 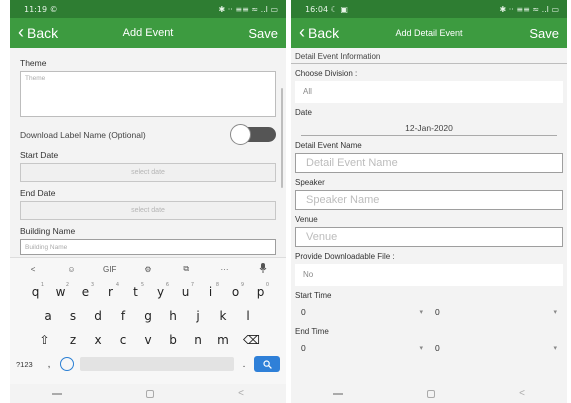 What do you see at coordinates (248, 316) in the screenshot?
I see `key-l: l` at bounding box center [248, 316].